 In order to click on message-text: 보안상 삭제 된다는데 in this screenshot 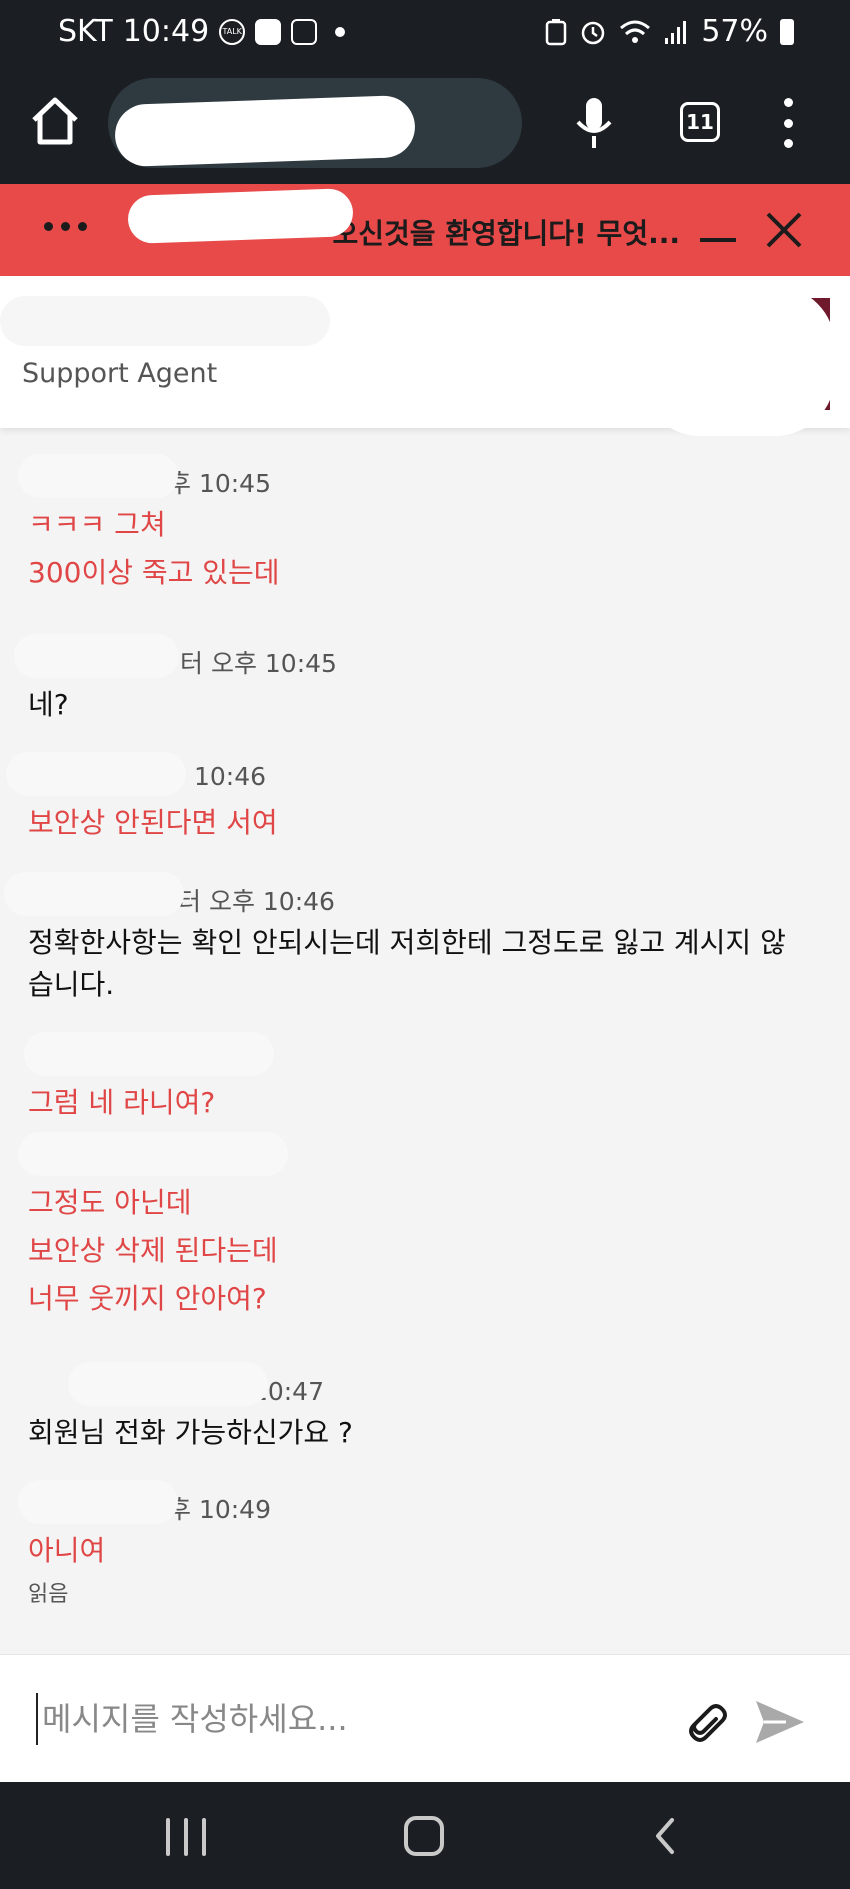, I will do `click(153, 1250)`.